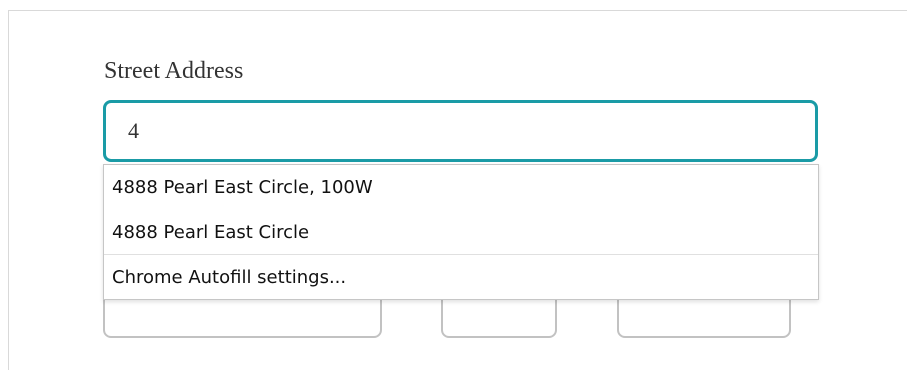 The height and width of the screenshot is (370, 907). I want to click on dropdown-divider, so click(461, 254).